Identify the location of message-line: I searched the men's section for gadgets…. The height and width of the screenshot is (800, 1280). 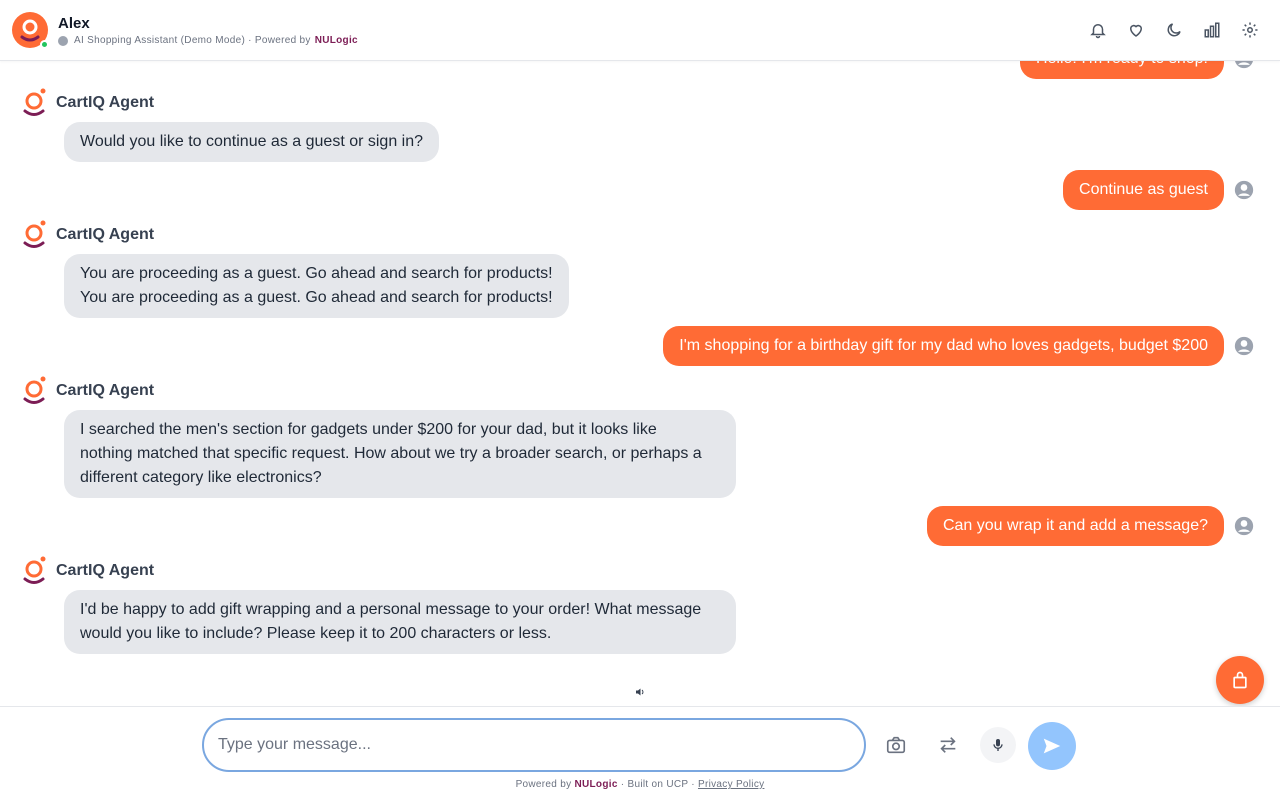
(368, 429).